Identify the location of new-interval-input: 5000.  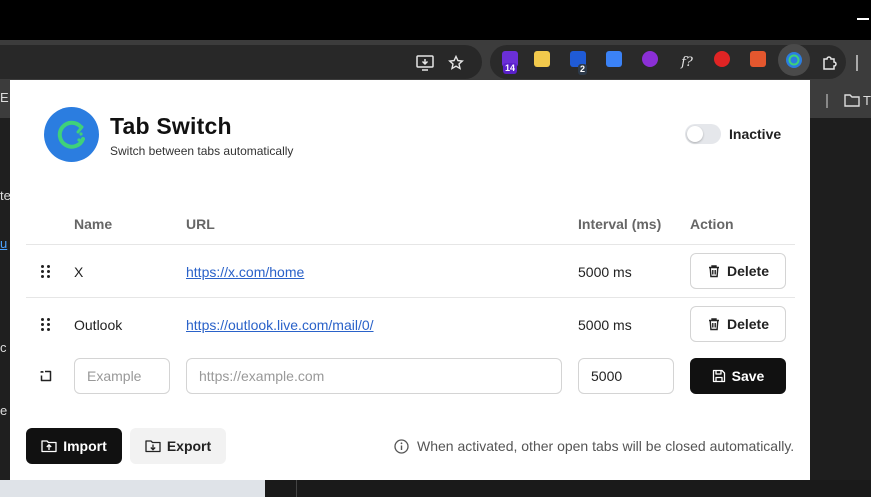
(626, 376).